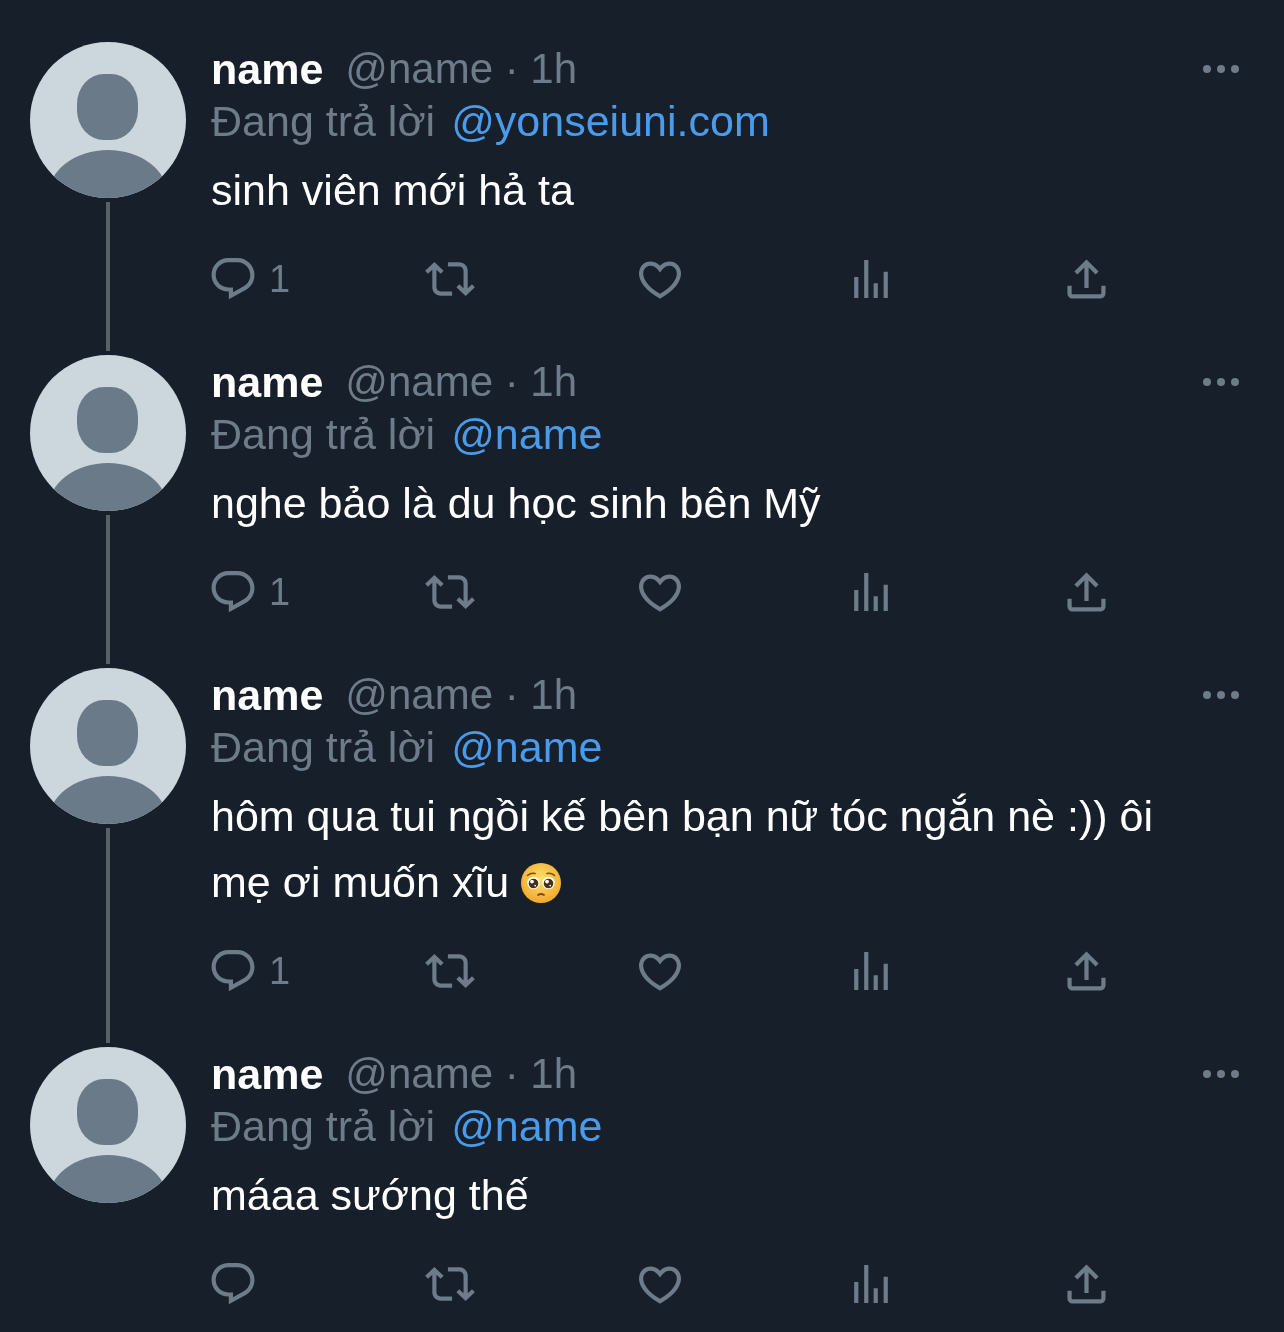 This screenshot has height=1332, width=1284. I want to click on reply-button, so click(233, 1284).